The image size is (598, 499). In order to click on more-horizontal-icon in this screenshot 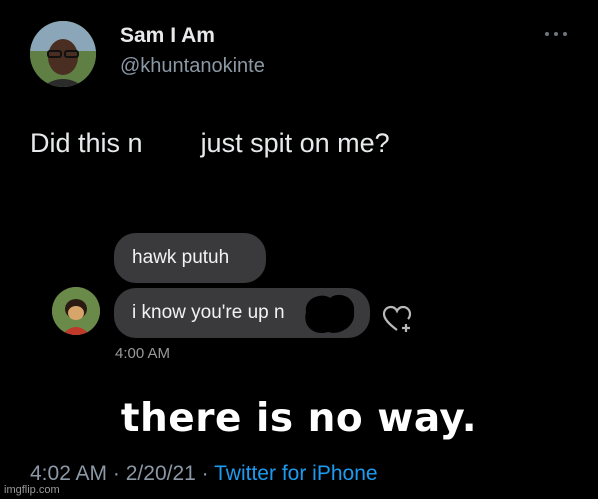, I will do `click(556, 34)`.